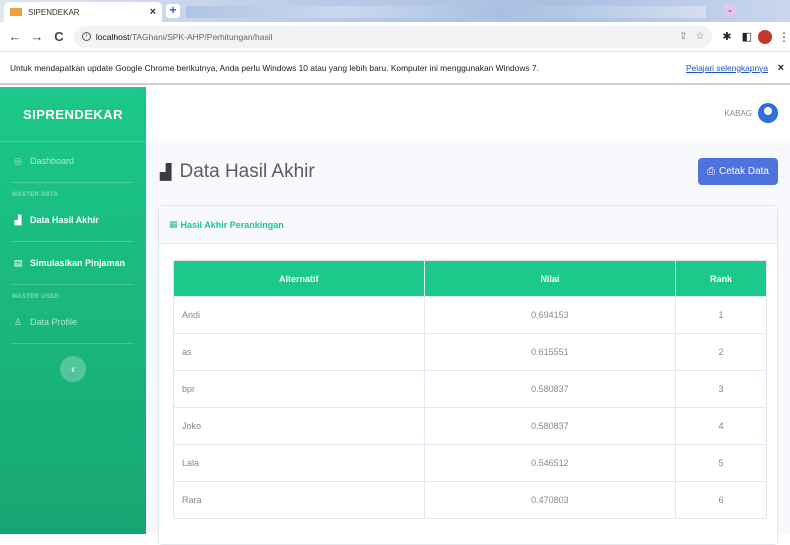 This screenshot has width=790, height=545. What do you see at coordinates (54, 12) in the screenshot?
I see `tab-title: SIPENDEKAR` at bounding box center [54, 12].